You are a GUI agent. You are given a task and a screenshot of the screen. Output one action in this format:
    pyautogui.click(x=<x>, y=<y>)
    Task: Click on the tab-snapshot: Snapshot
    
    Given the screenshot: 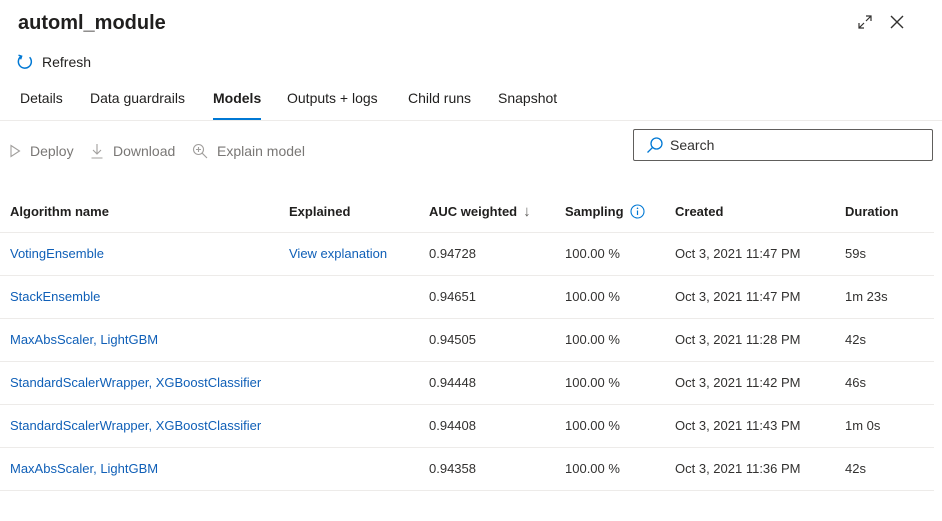 What is the action you would take?
    pyautogui.click(x=527, y=102)
    